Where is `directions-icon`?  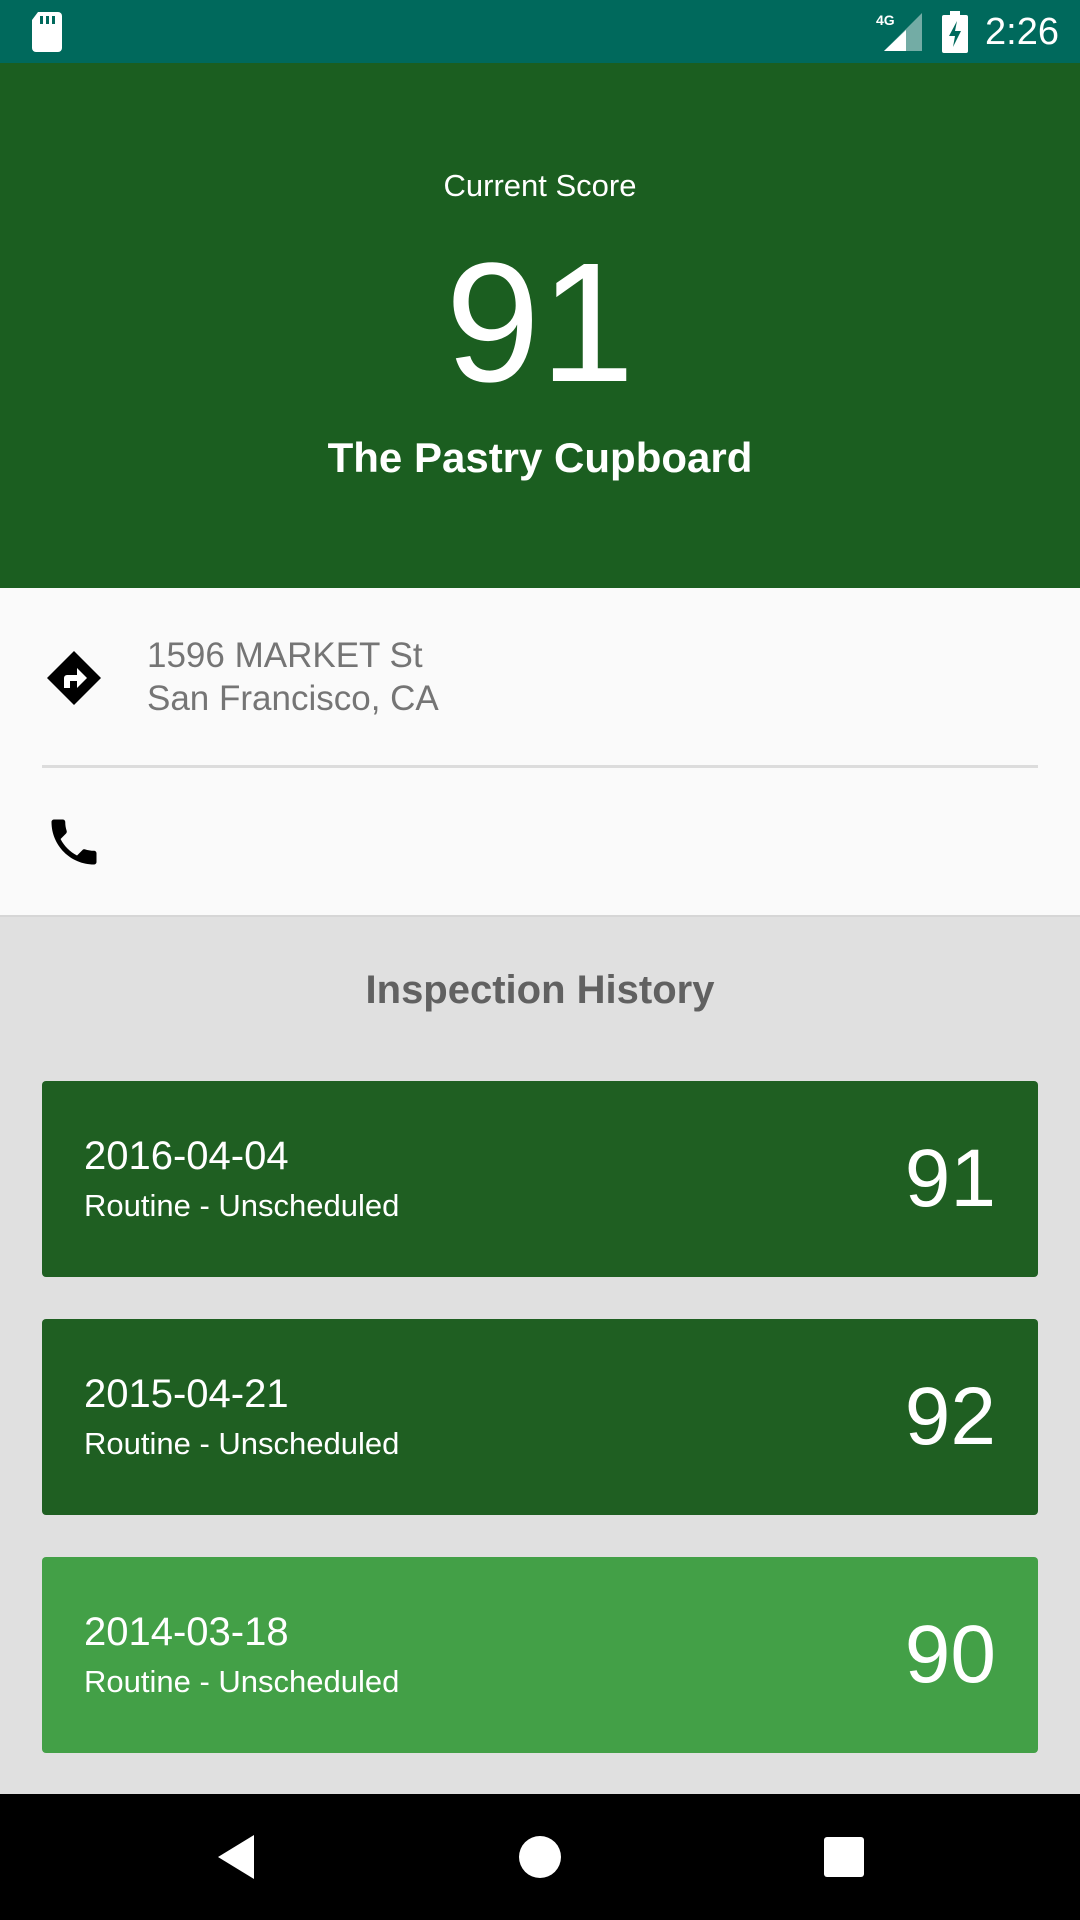
directions-icon is located at coordinates (74, 678).